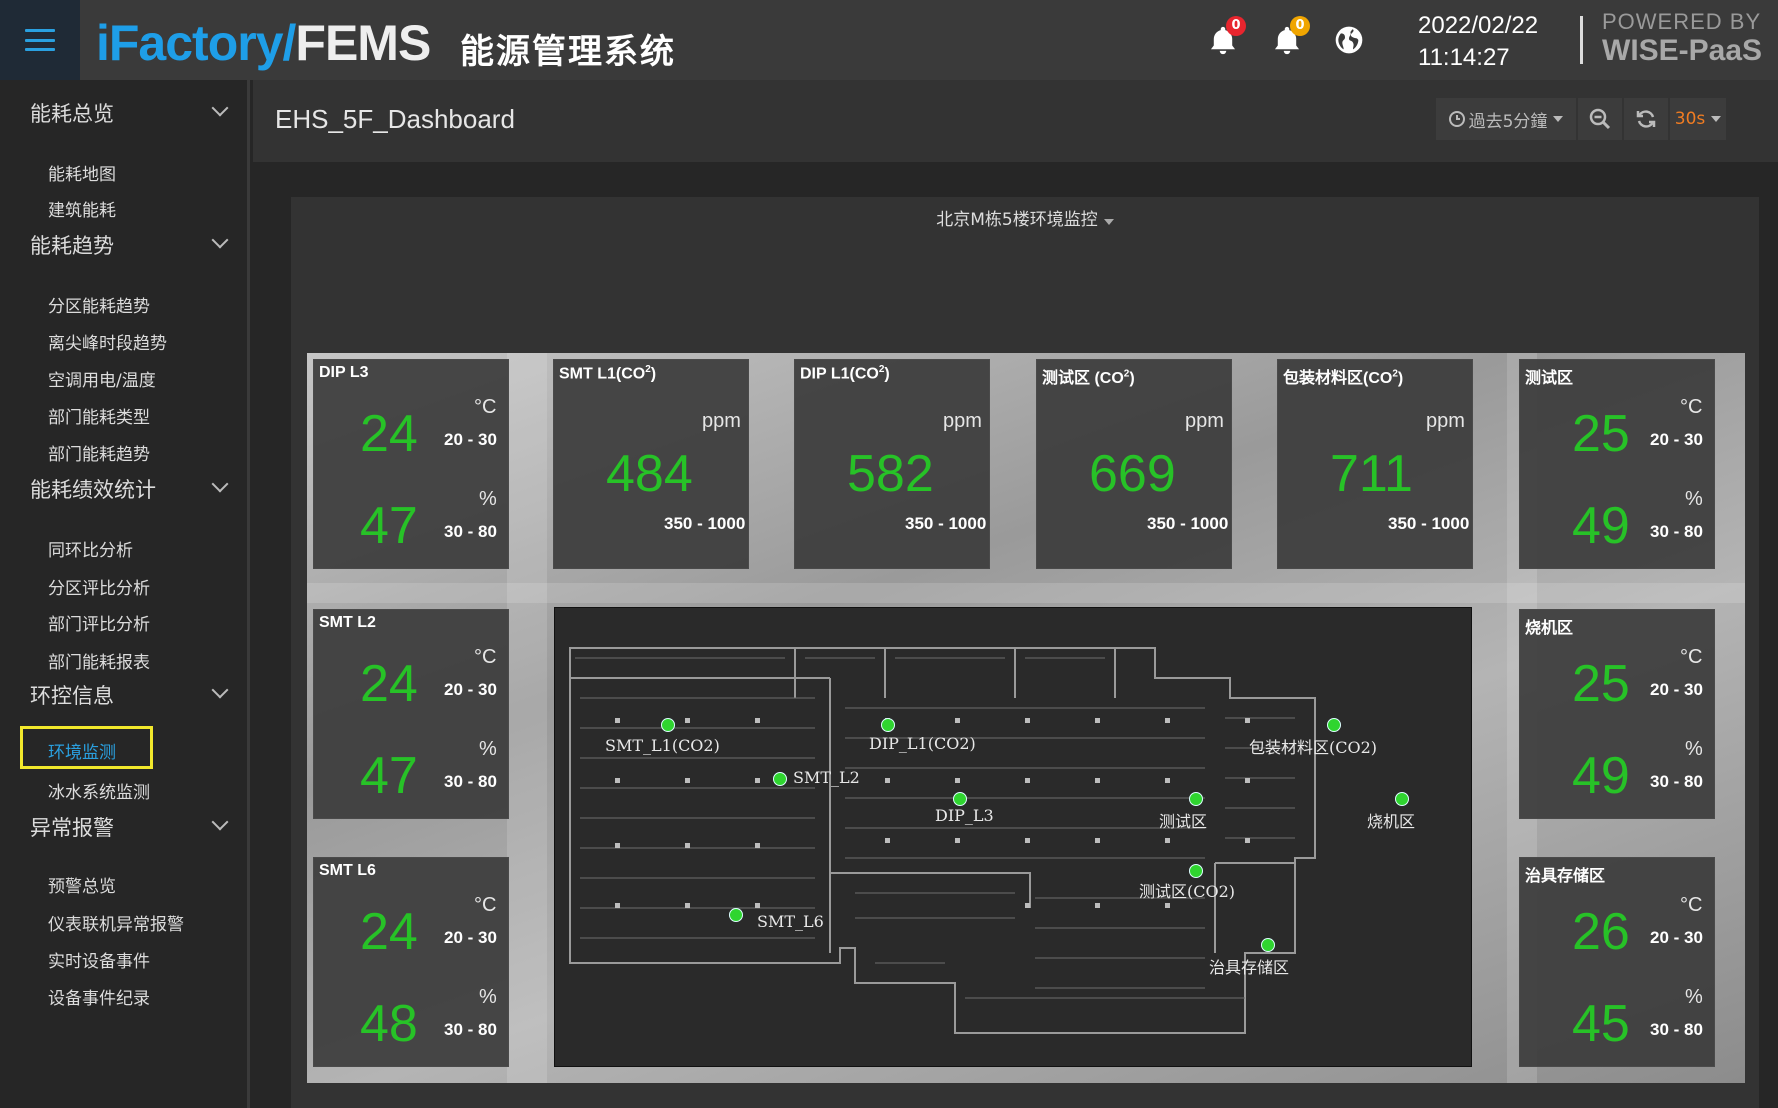  What do you see at coordinates (922, 743) in the screenshot?
I see `floor-label-dip-l1: DIP_L1(CO2)` at bounding box center [922, 743].